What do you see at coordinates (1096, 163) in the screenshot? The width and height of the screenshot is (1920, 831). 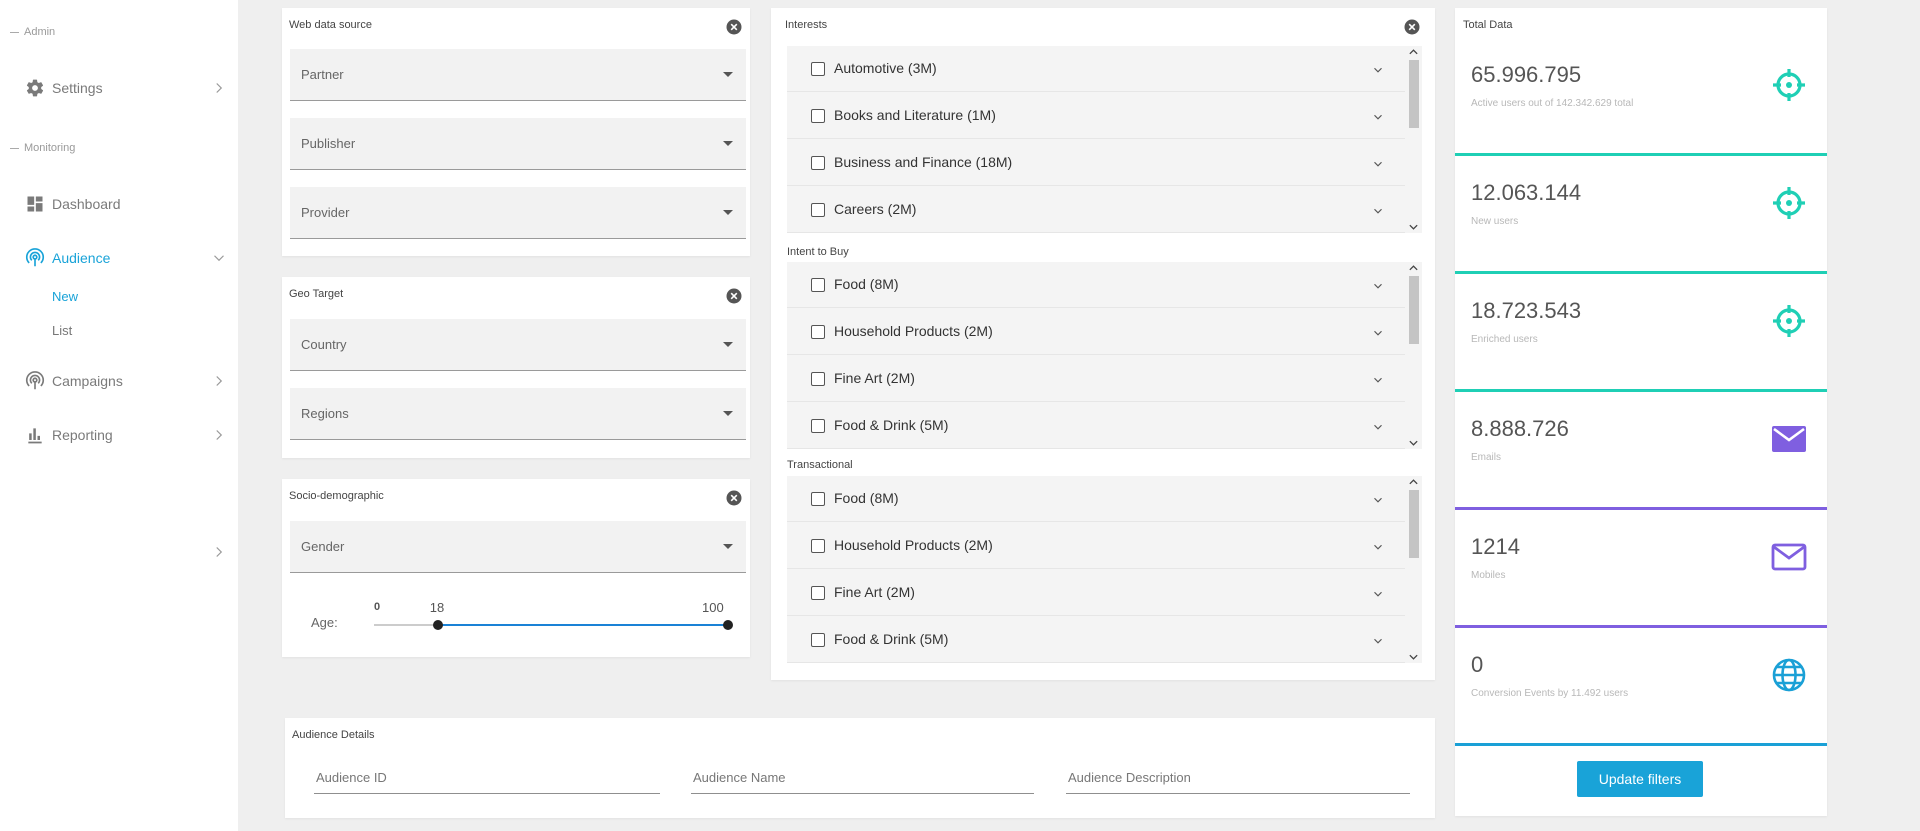 I see `list-item: Business and Finance (18M)` at bounding box center [1096, 163].